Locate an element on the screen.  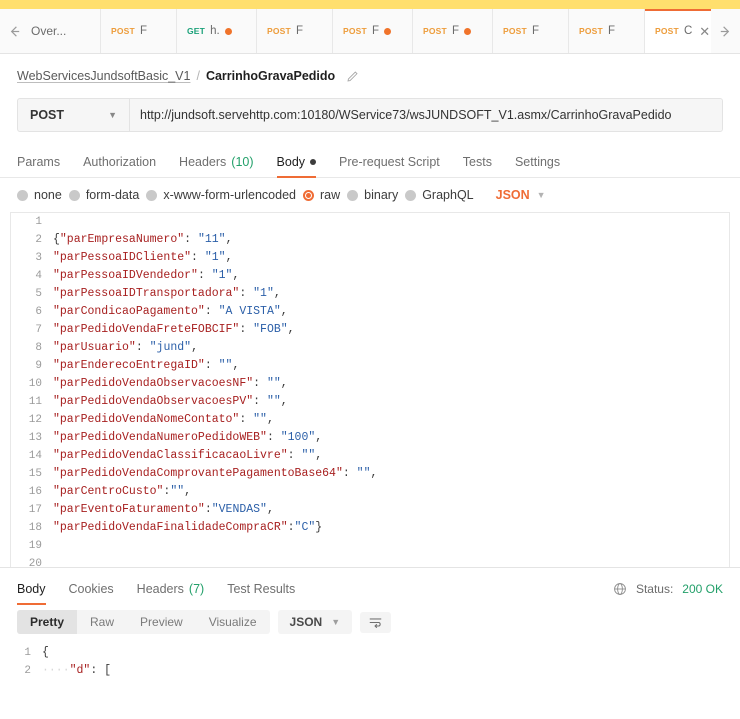
request-tab-7: POST F is located at coordinates (607, 31).